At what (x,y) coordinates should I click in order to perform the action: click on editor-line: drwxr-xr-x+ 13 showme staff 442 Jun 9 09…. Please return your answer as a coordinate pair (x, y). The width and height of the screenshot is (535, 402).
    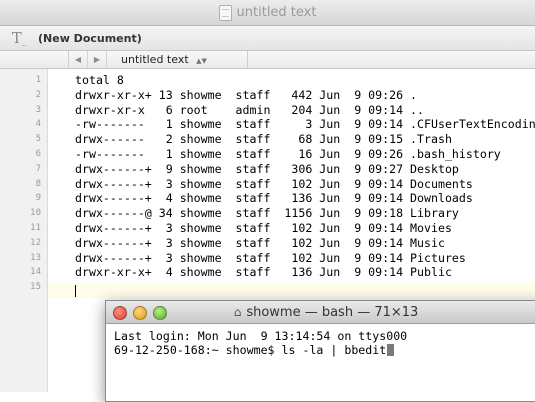
    Looking at the image, I should click on (246, 94).